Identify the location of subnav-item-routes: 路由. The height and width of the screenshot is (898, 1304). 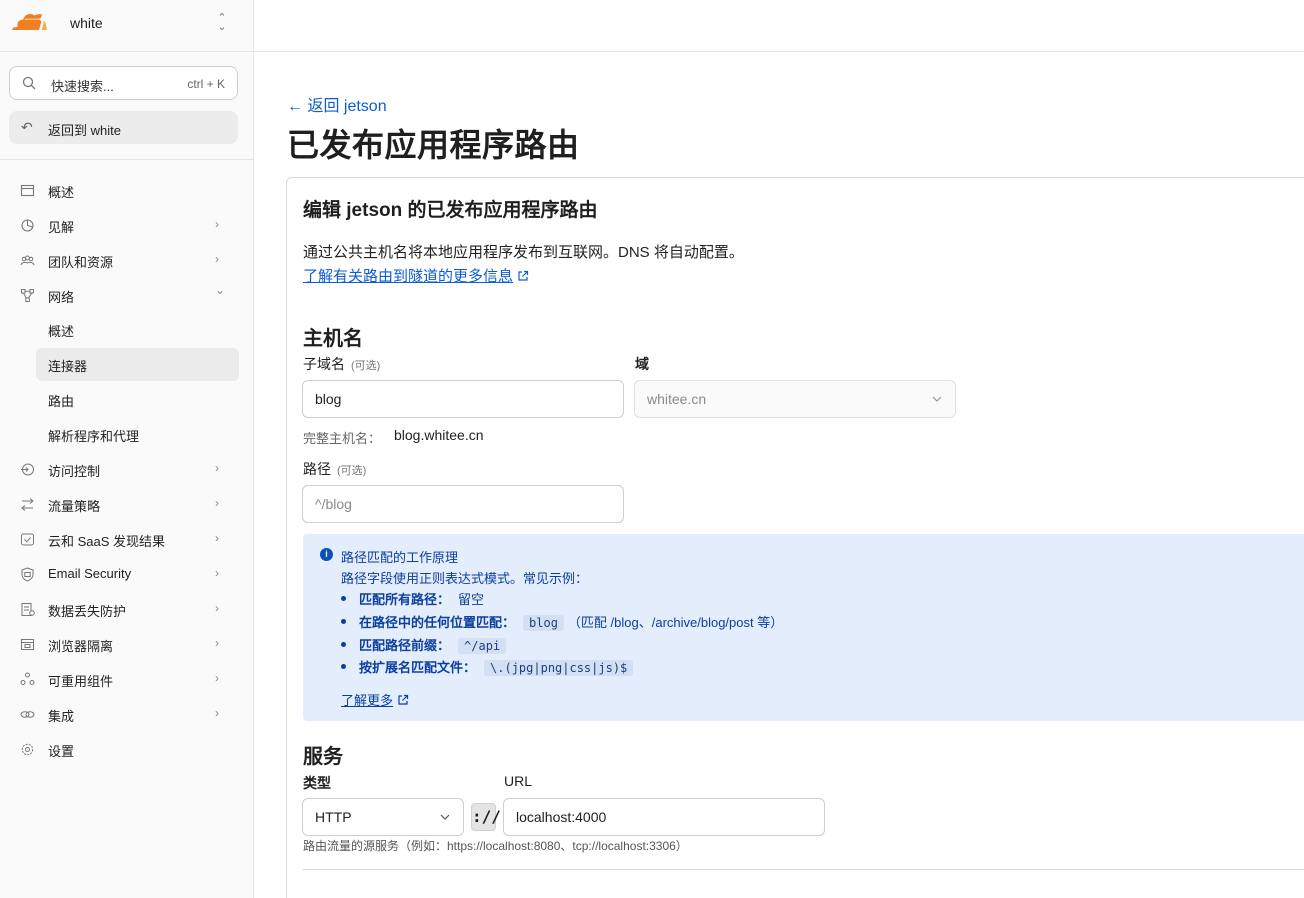
(137, 399).